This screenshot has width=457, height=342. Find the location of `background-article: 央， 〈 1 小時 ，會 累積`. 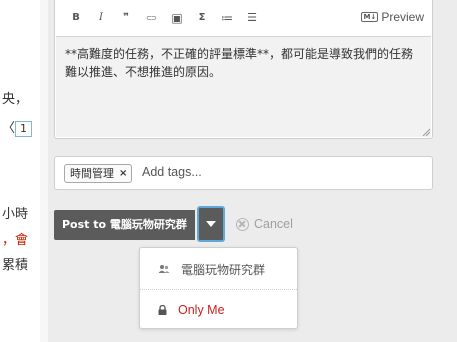

background-article: 央， 〈 1 小時 ，會 累積 is located at coordinates (20, 171).